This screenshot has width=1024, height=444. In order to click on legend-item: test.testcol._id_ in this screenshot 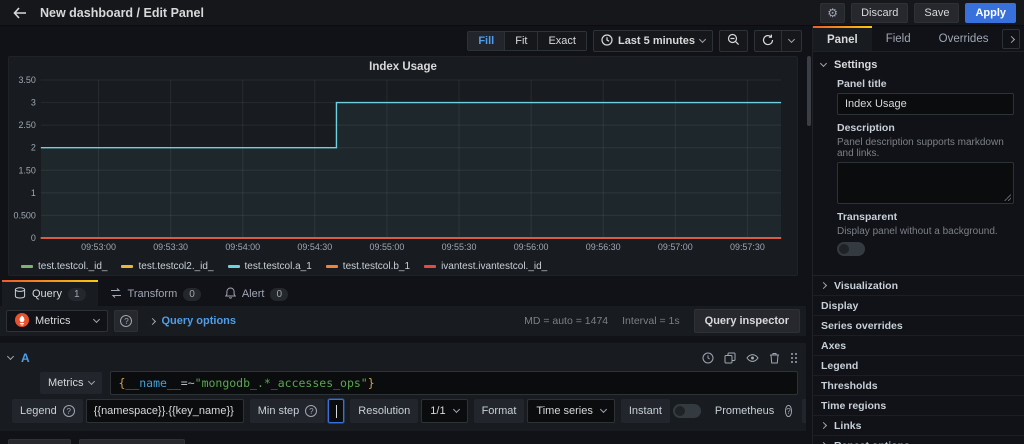, I will do `click(64, 266)`.